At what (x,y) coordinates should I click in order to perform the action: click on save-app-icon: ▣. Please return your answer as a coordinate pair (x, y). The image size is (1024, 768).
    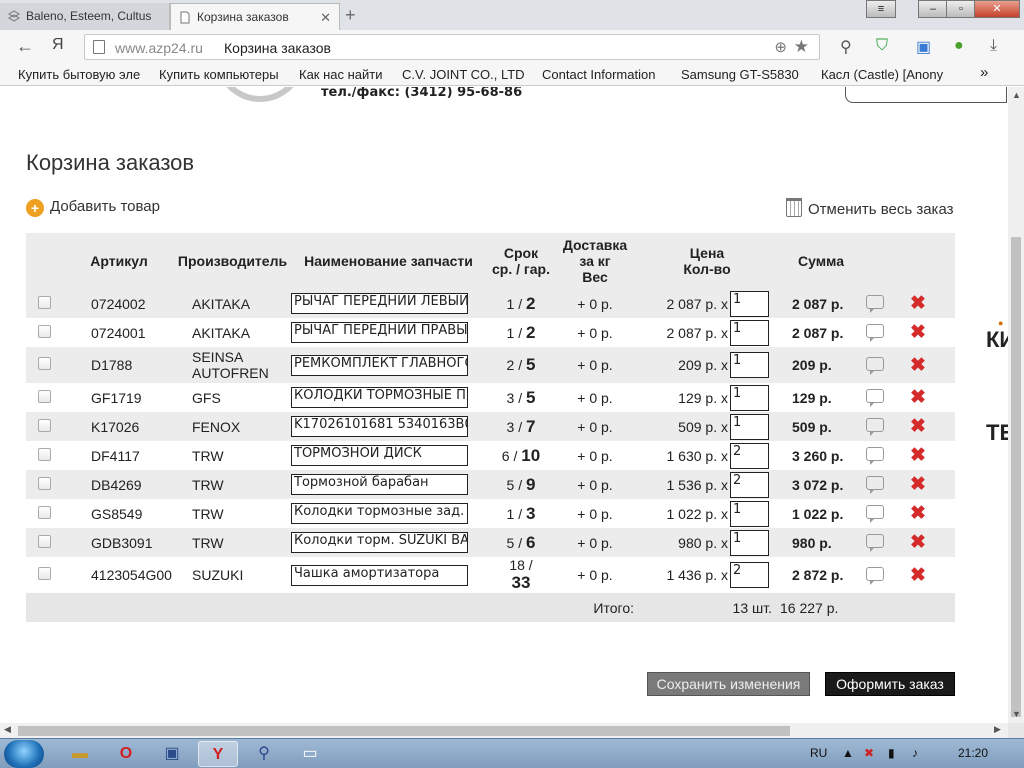
    Looking at the image, I should click on (172, 754).